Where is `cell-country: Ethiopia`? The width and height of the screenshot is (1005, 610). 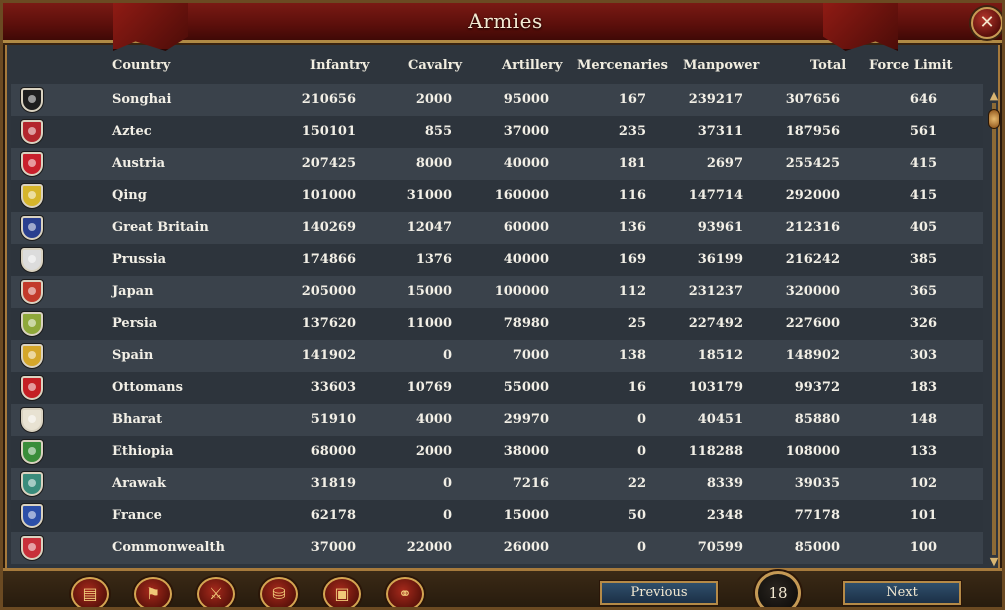
cell-country: Ethiopia is located at coordinates (142, 451).